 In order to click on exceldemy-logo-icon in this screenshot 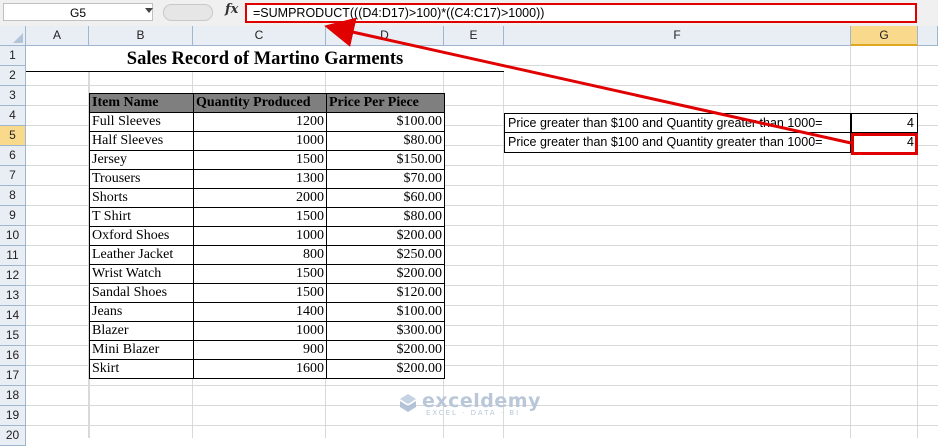, I will do `click(408, 402)`.